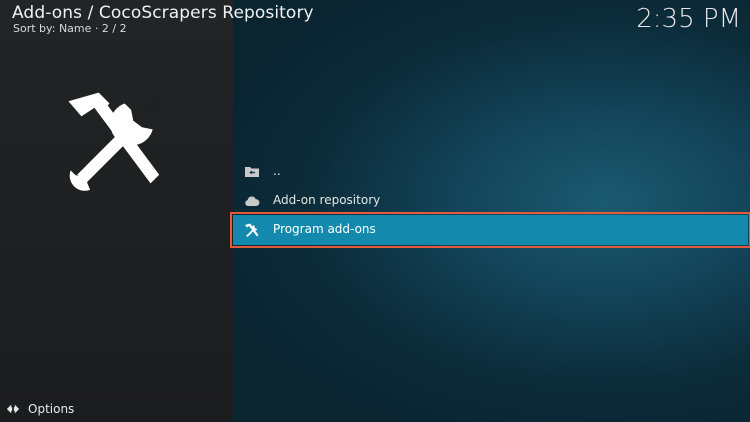 This screenshot has width=750, height=422. Describe the element at coordinates (490, 201) in the screenshot. I see `list-item-addon-repository: Add-on repository` at that location.